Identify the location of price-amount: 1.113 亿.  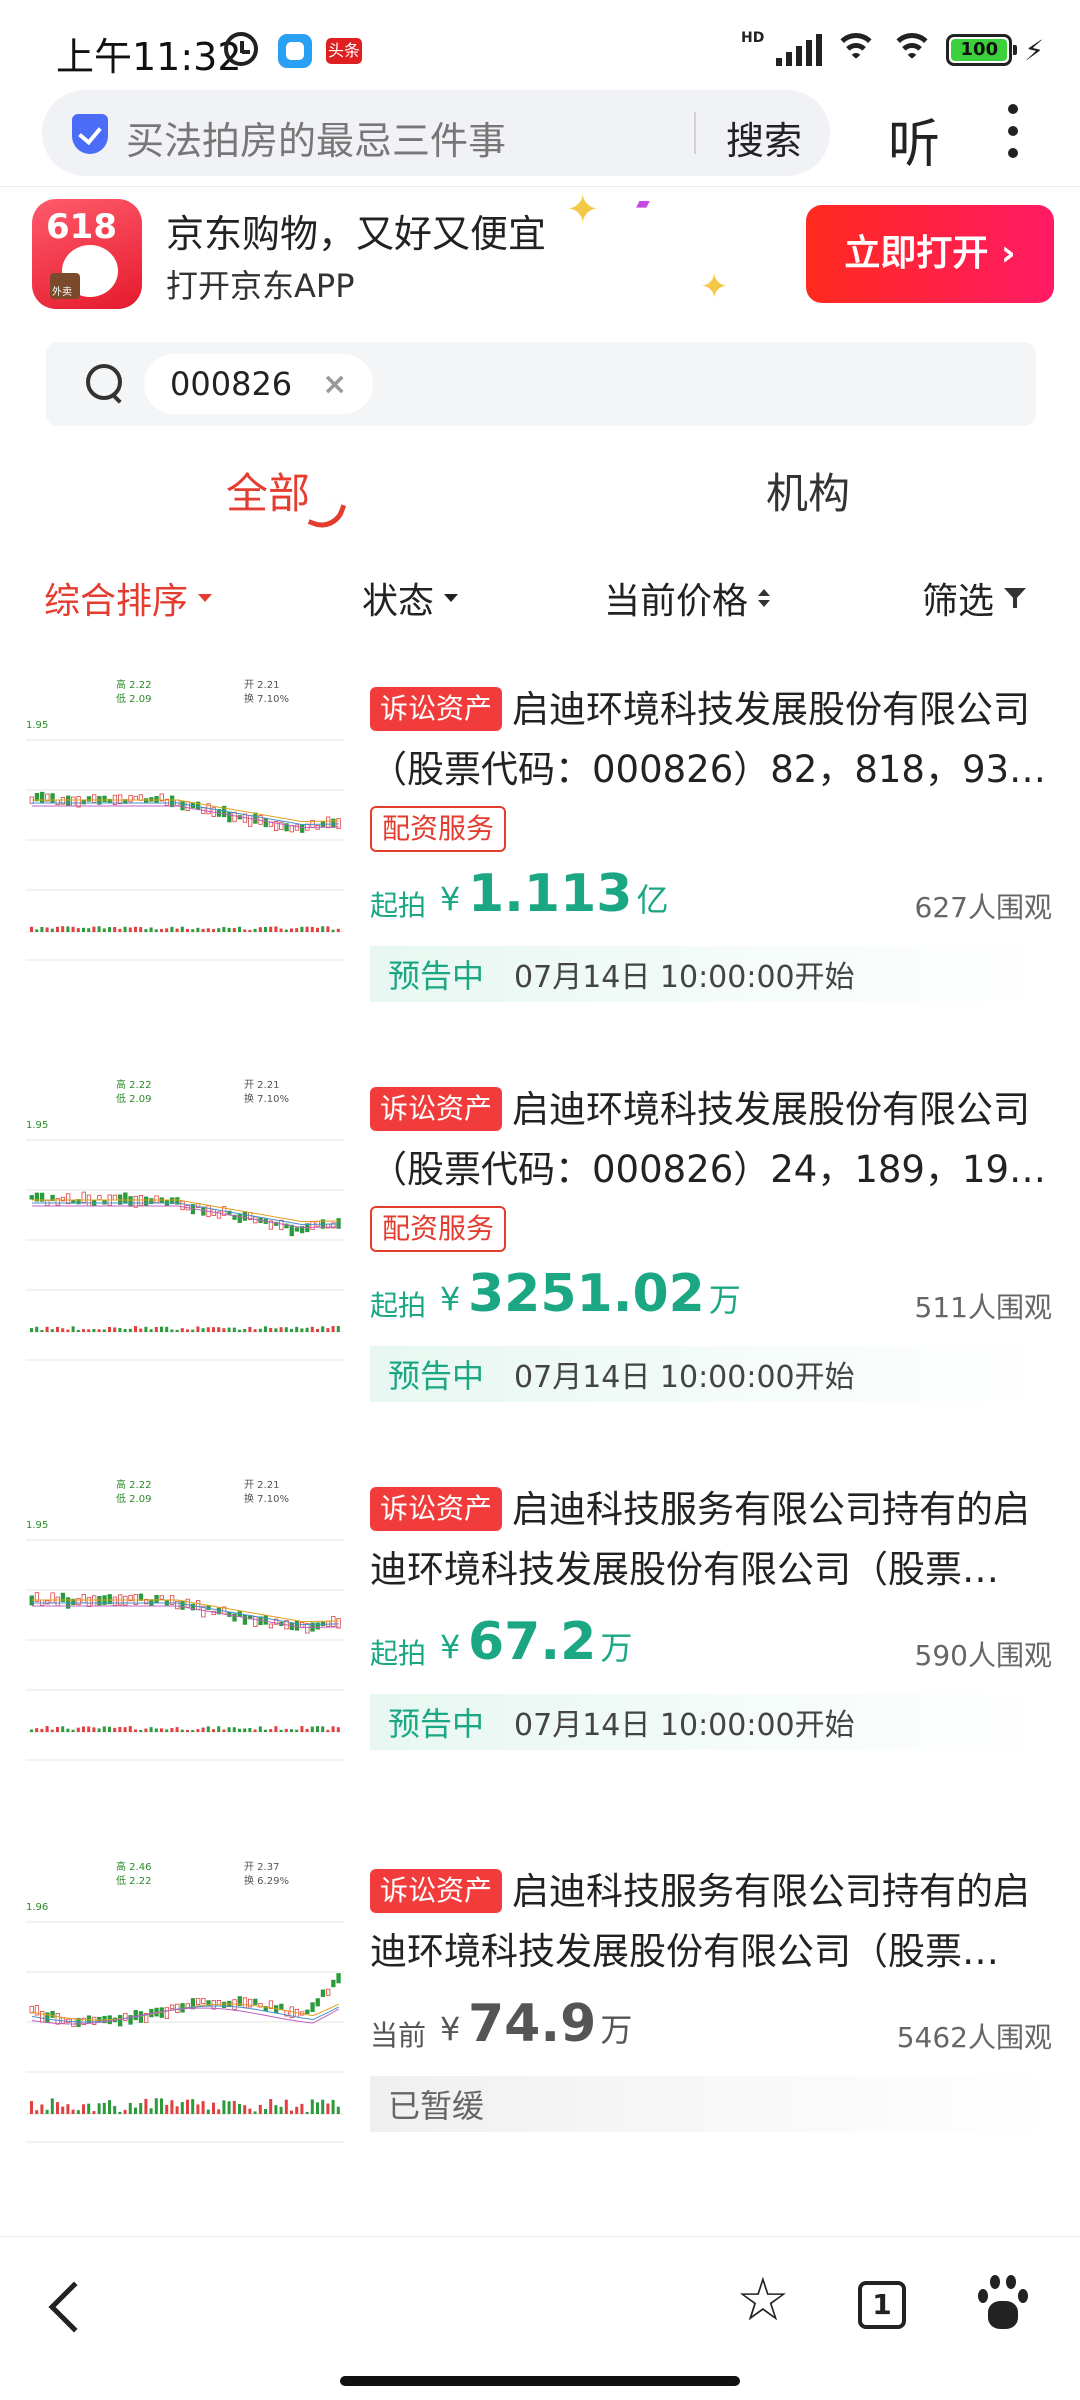
(568, 894).